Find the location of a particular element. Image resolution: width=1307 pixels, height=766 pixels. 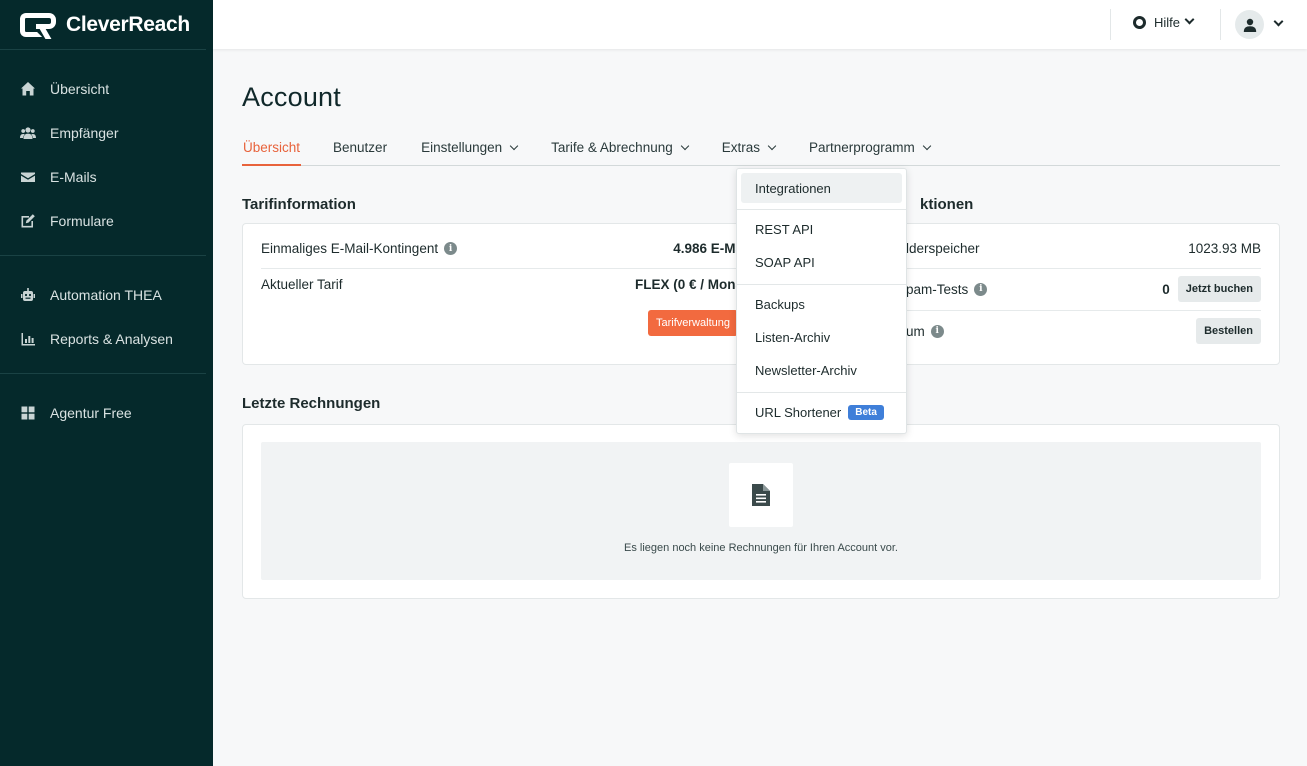

sidebar-item-reports: Reports & Analysen is located at coordinates (103, 339).